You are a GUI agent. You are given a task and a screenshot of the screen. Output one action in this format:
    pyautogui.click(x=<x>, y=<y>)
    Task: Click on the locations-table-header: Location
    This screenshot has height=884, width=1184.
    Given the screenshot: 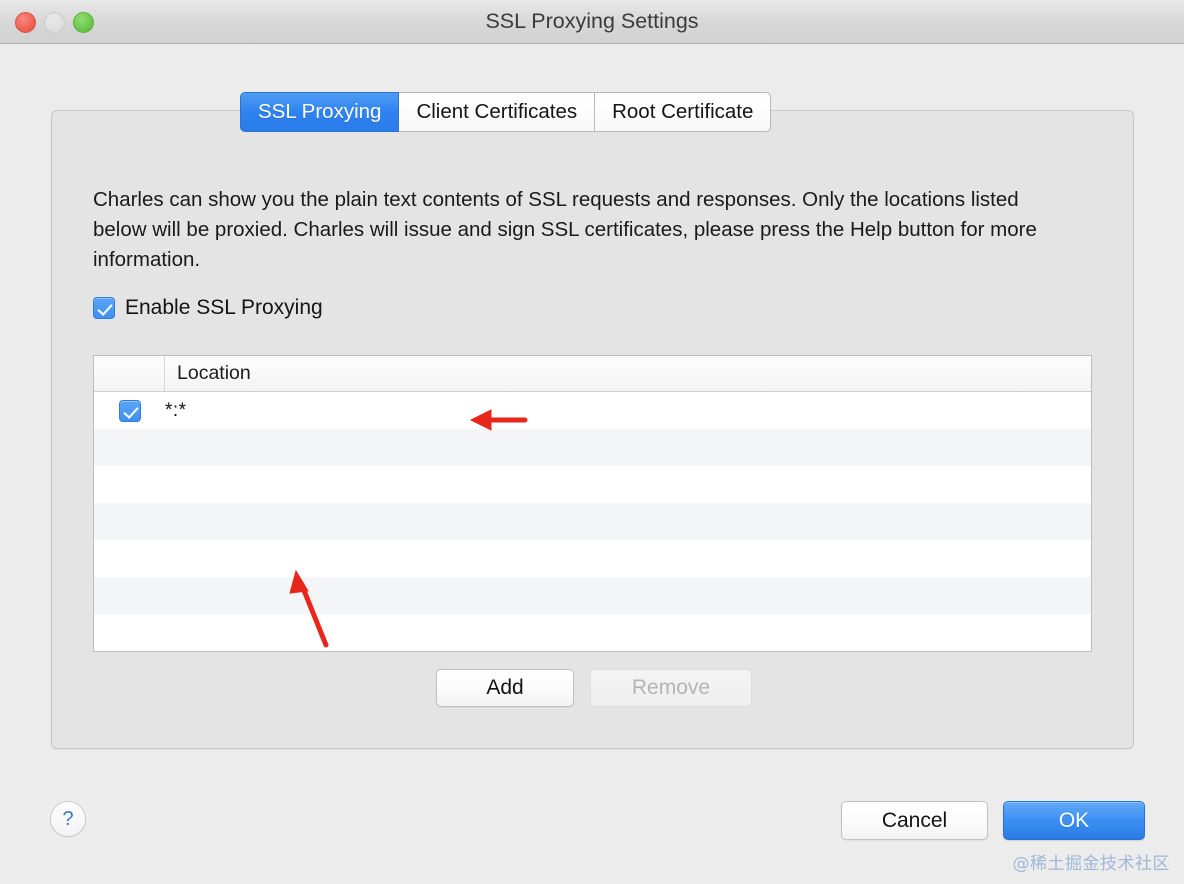 What is the action you would take?
    pyautogui.click(x=592, y=374)
    